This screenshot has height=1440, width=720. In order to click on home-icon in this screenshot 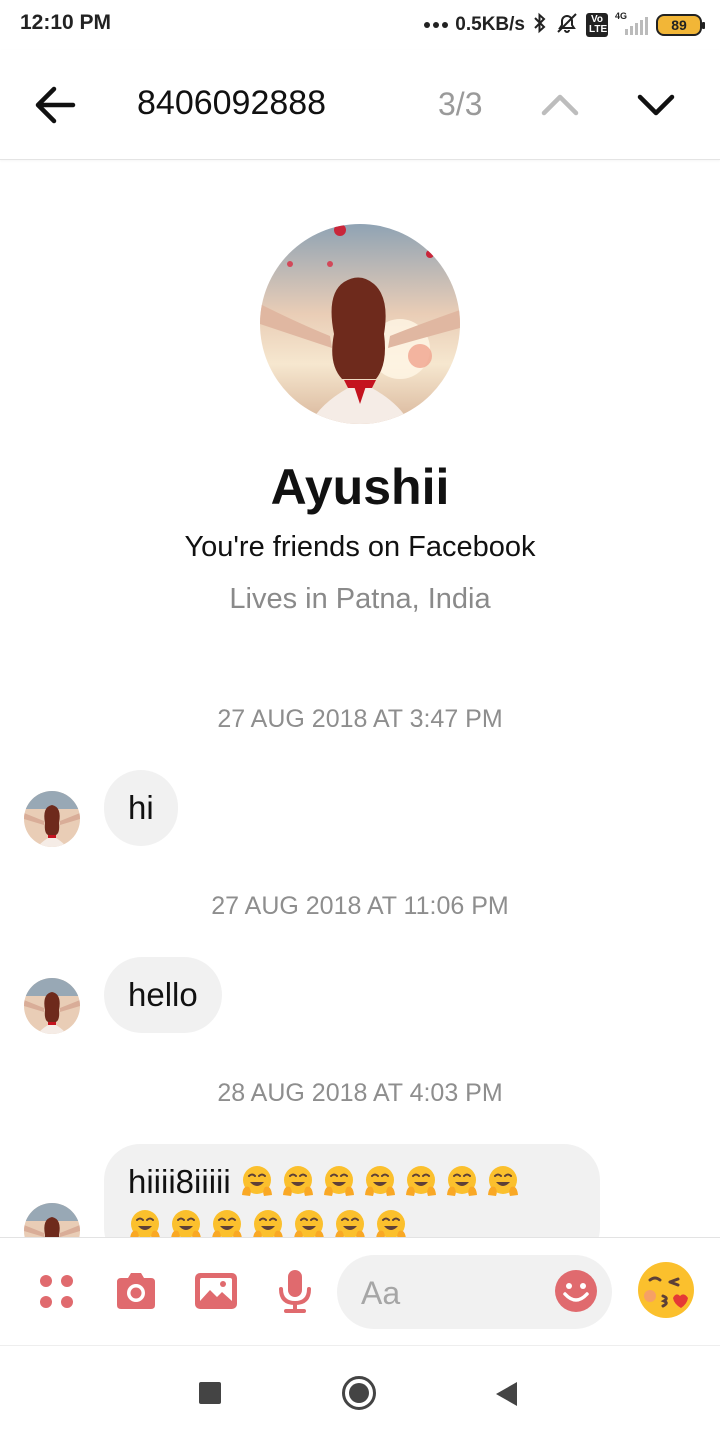, I will do `click(359, 1393)`.